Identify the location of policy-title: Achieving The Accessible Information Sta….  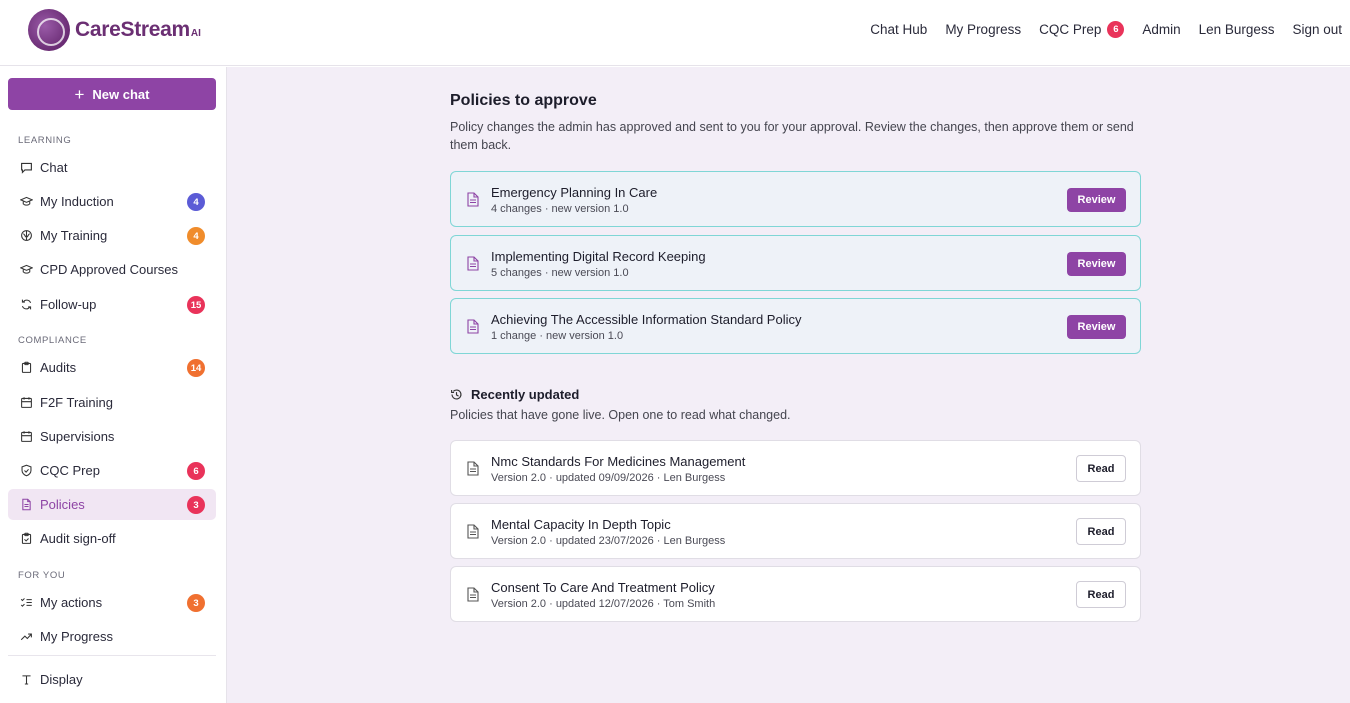
(646, 319).